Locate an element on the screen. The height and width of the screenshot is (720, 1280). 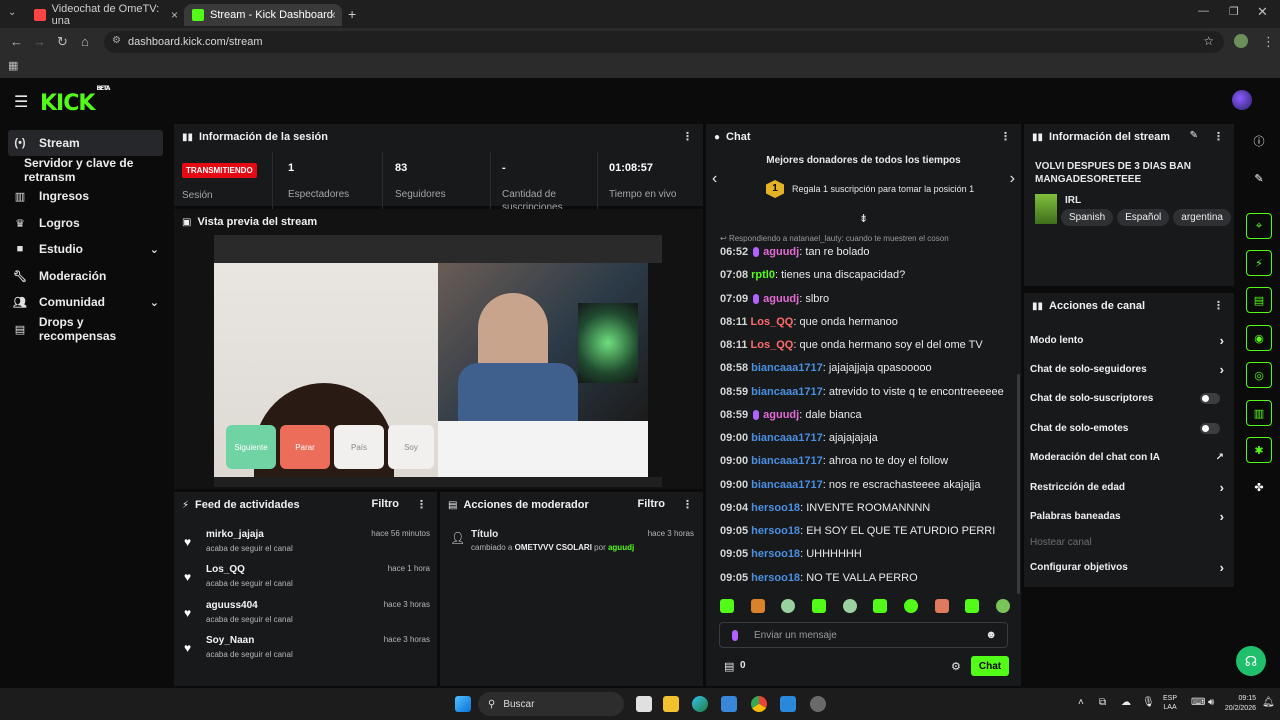
message-username: Los_QQ is located at coordinates (772, 322).